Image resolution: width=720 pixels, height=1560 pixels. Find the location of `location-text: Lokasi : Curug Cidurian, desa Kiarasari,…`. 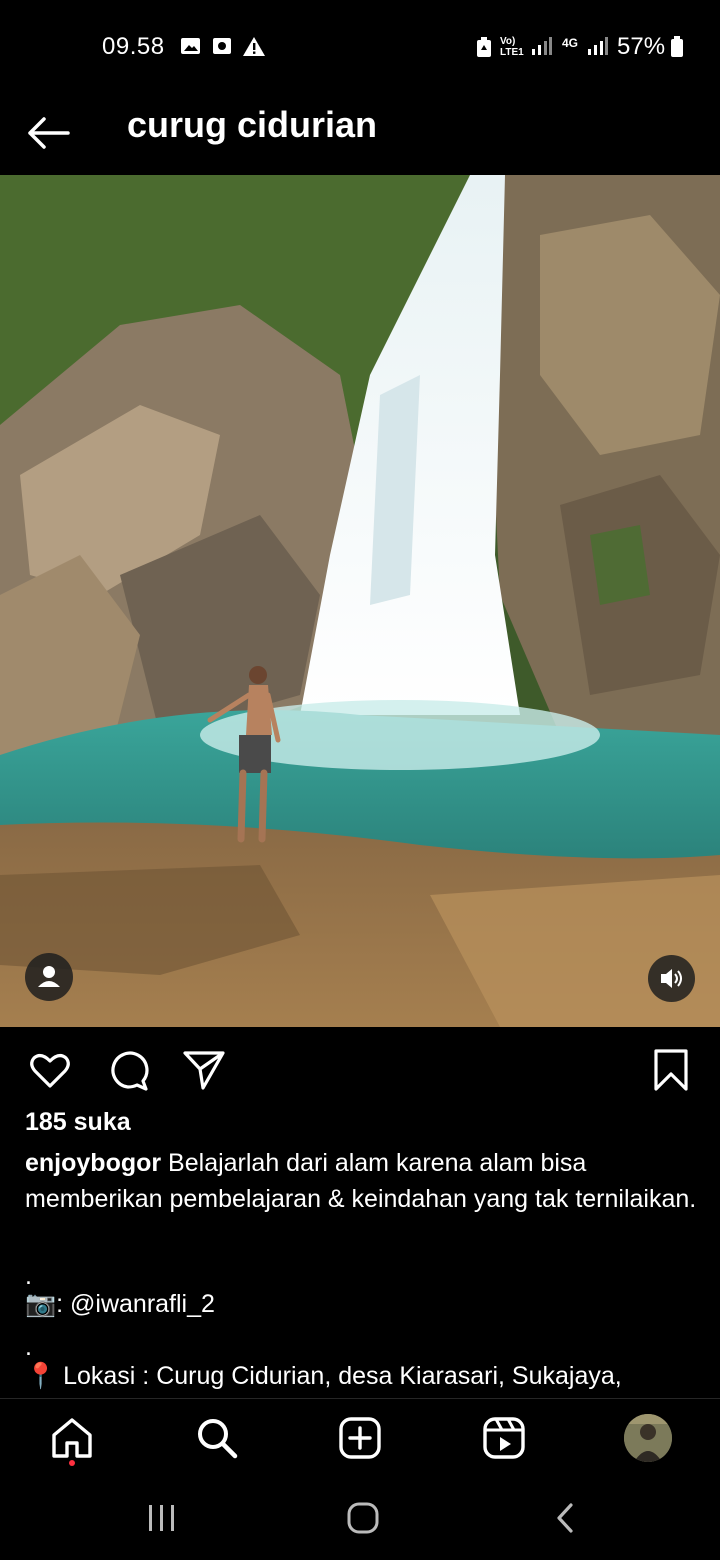

location-text: Lokasi : Curug Cidurian, desa Kiarasari,… is located at coordinates (339, 1376).